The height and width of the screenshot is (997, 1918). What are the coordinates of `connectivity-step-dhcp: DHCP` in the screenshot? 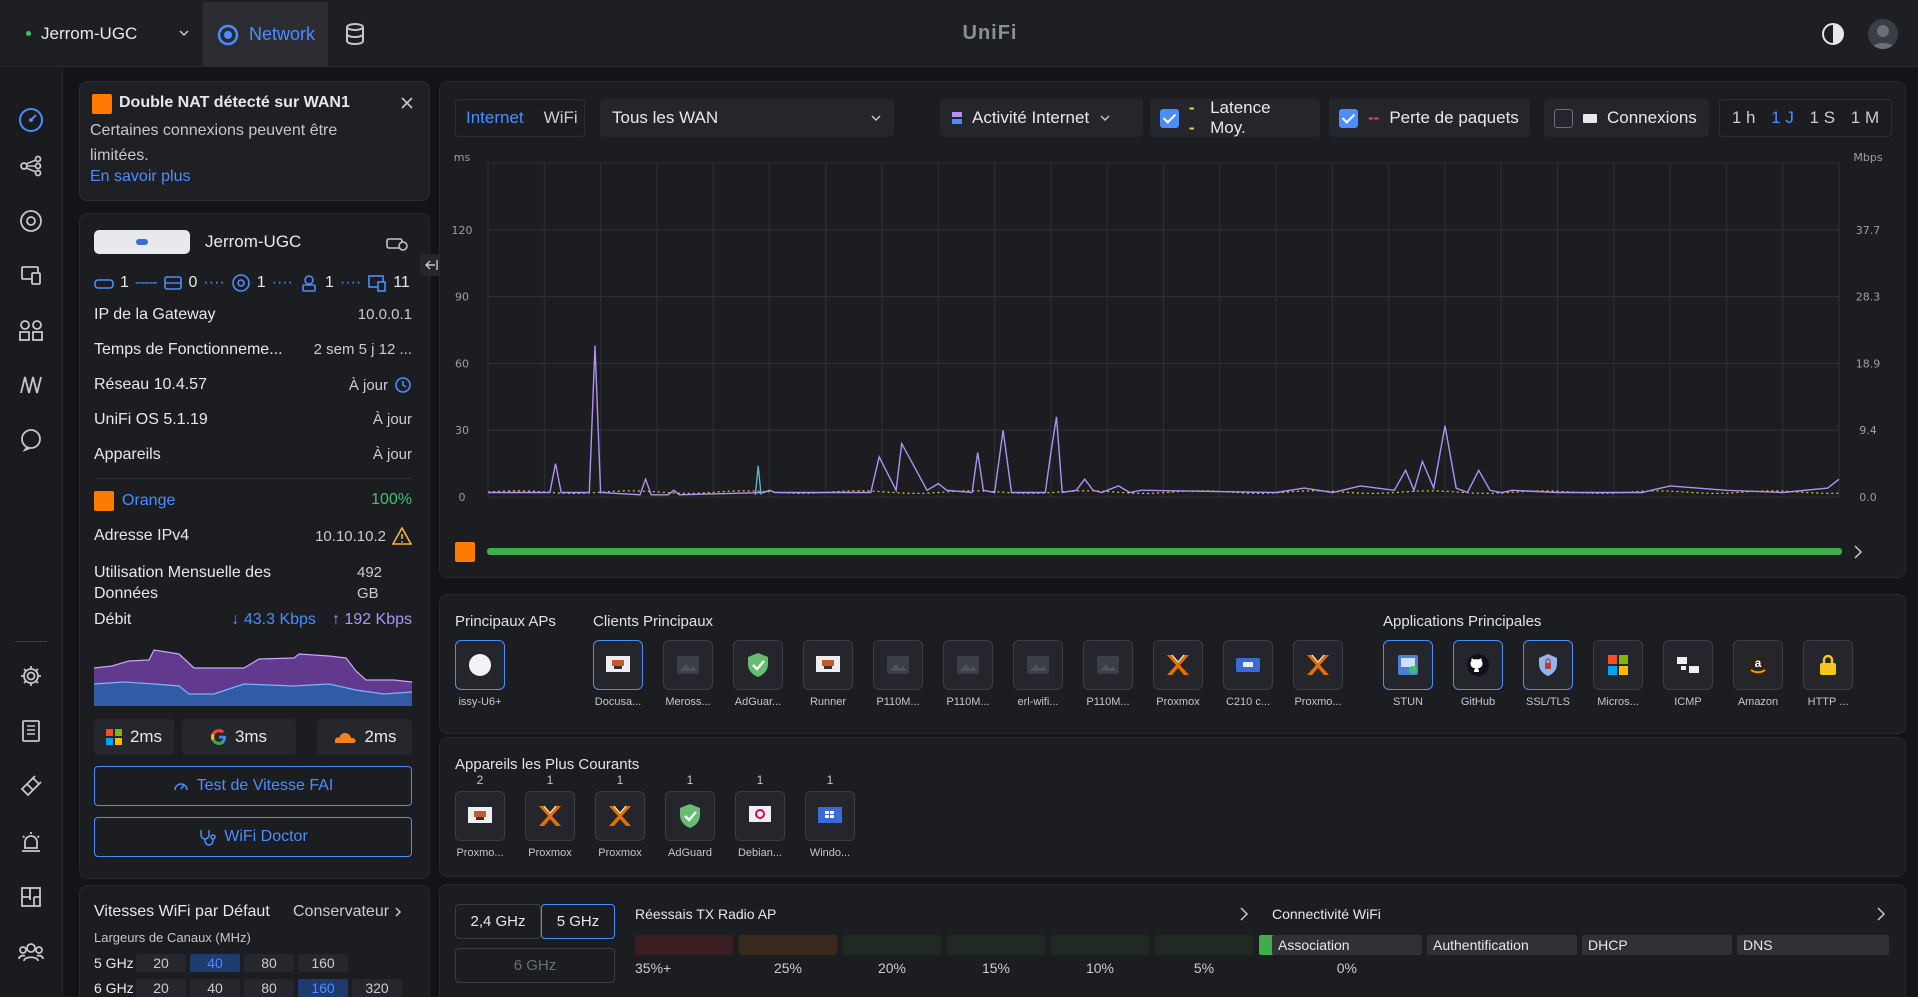 It's located at (1657, 945).